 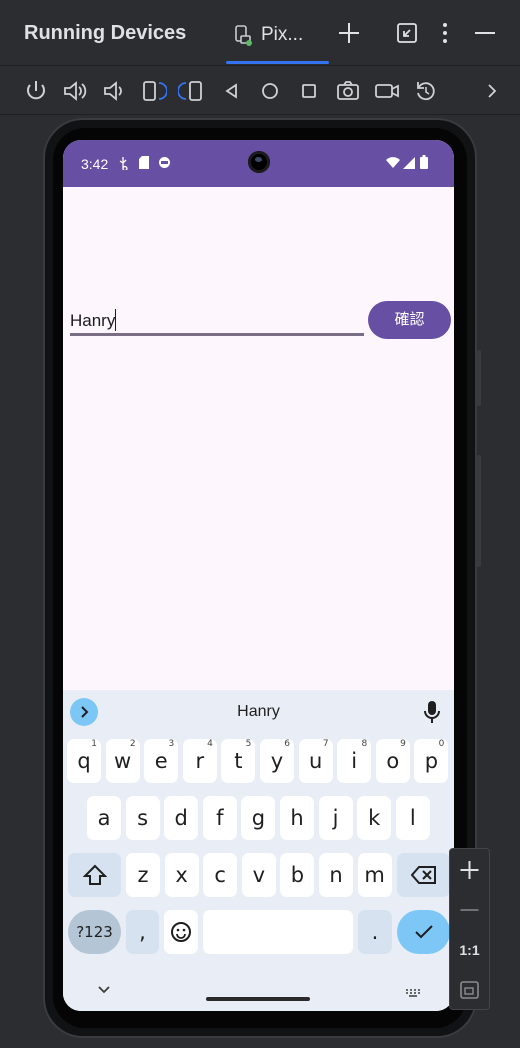 What do you see at coordinates (297, 875) in the screenshot?
I see `key-b: b` at bounding box center [297, 875].